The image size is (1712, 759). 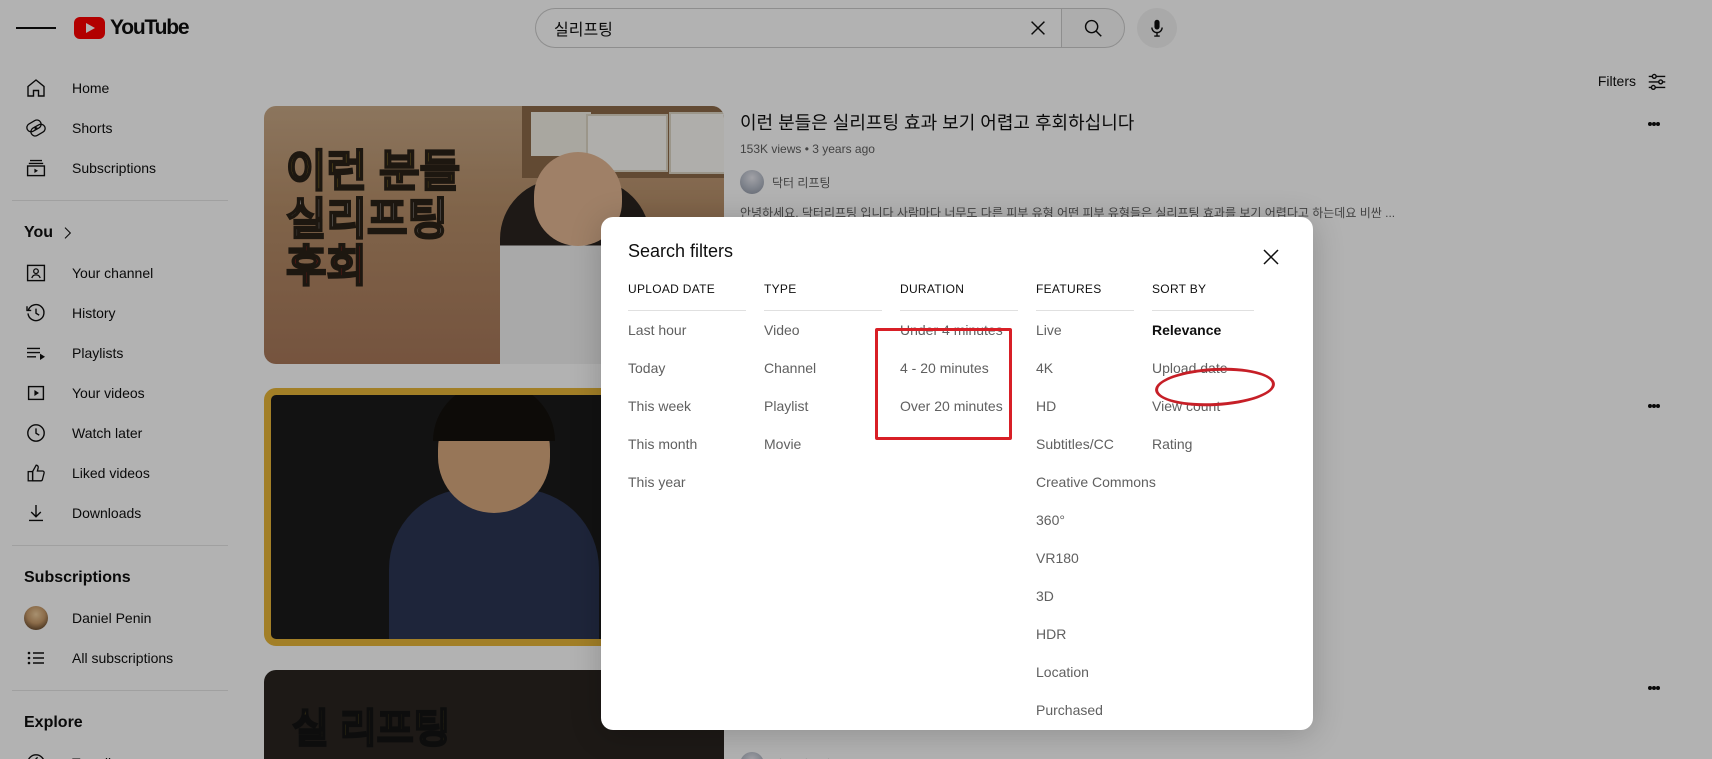 What do you see at coordinates (832, 330) in the screenshot?
I see `filter-option-video: Video` at bounding box center [832, 330].